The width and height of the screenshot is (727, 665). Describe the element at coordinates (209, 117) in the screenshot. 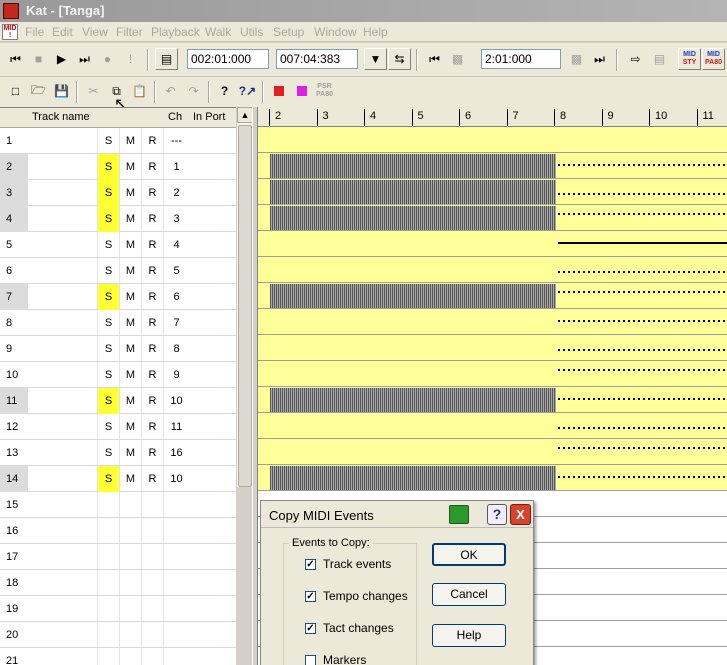

I see `header-in-port: In Port` at that location.